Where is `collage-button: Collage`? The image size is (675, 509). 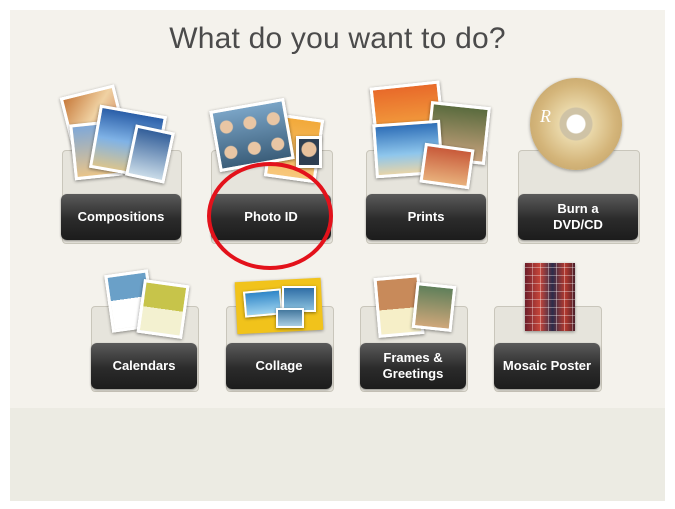 collage-button: Collage is located at coordinates (279, 366).